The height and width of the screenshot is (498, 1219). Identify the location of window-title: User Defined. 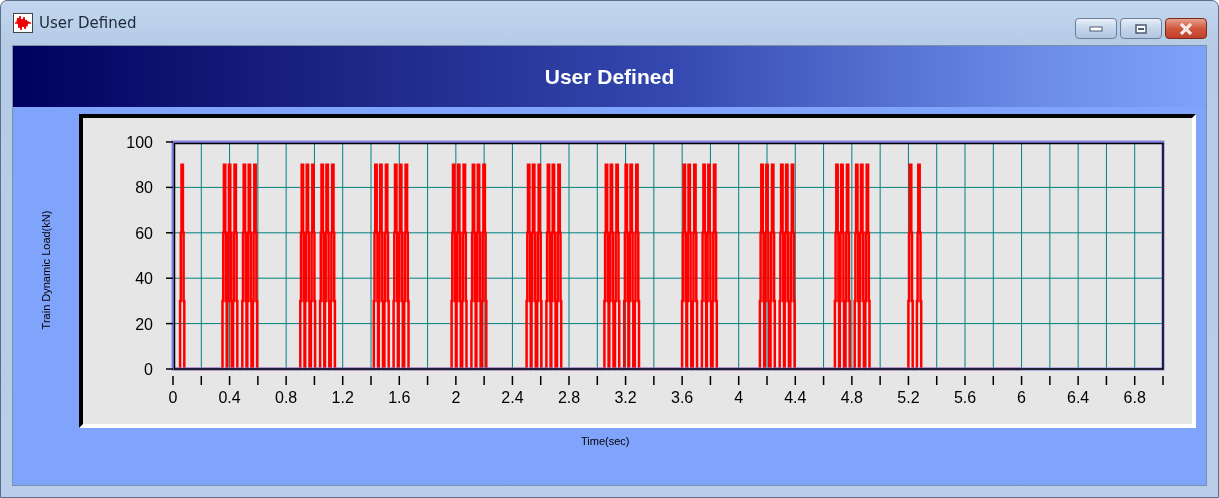
(88, 23).